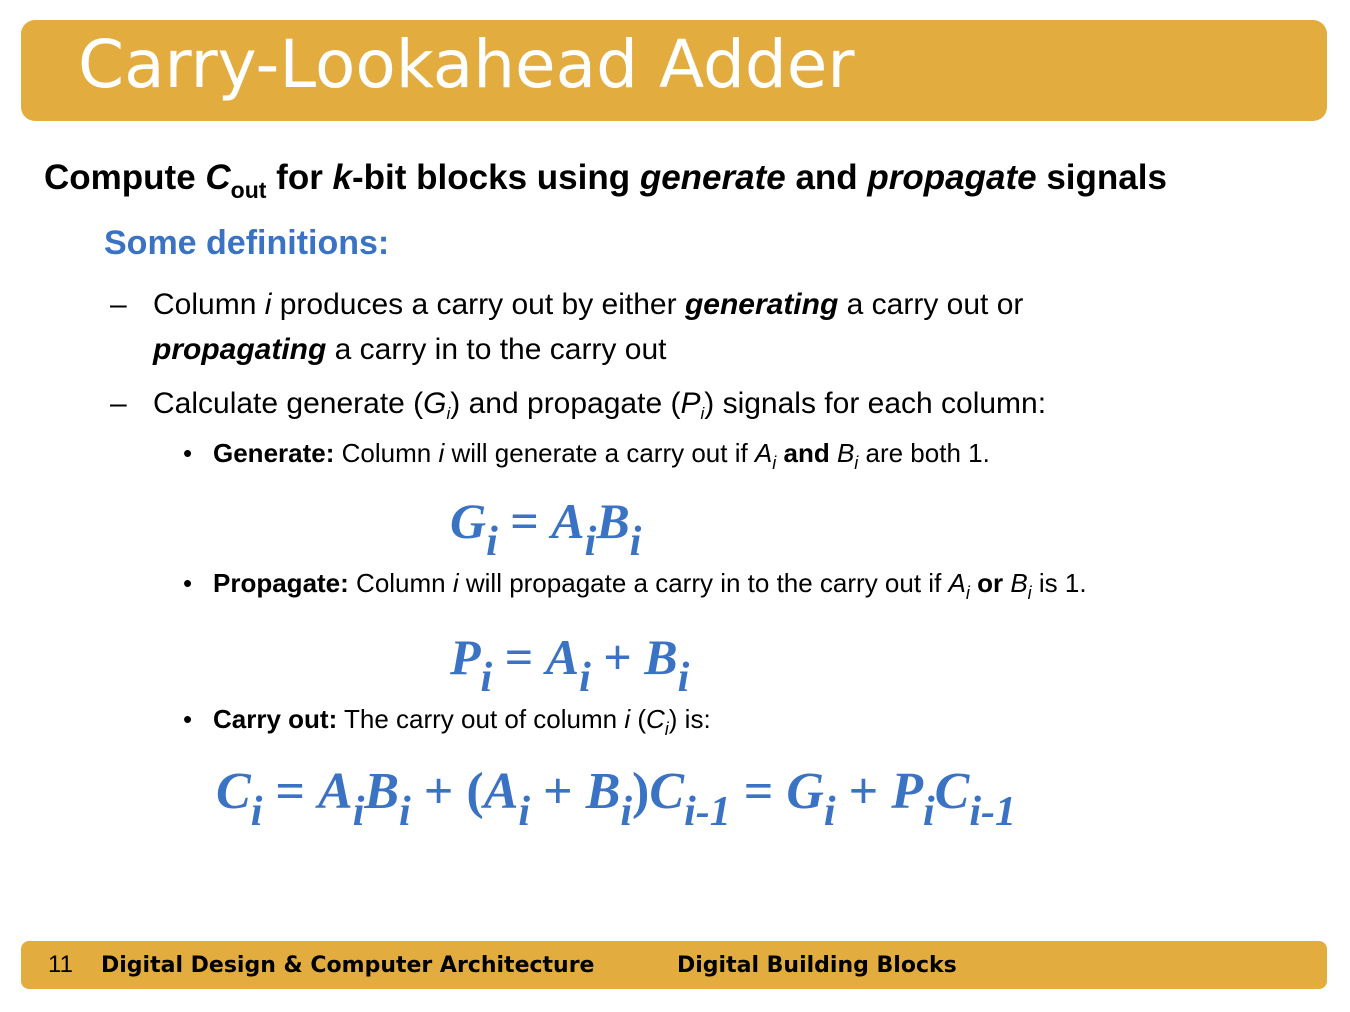 This screenshot has height=1012, width=1350. Describe the element at coordinates (348, 965) in the screenshot. I see `footer-book-title: Digital Design & Computer Architecture` at that location.